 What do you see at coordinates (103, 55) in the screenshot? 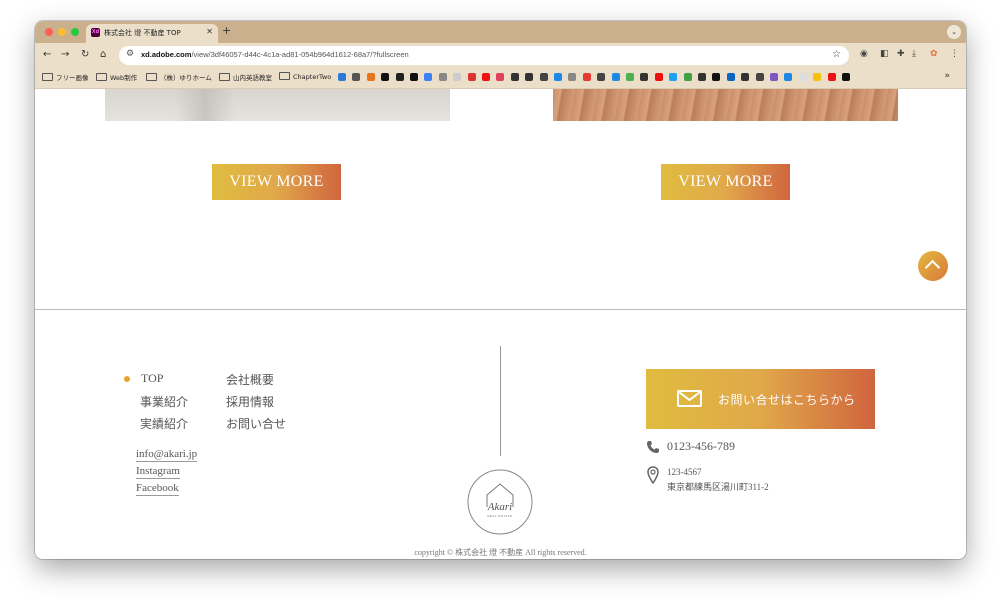
I see `home-icon: ⌂` at bounding box center [103, 55].